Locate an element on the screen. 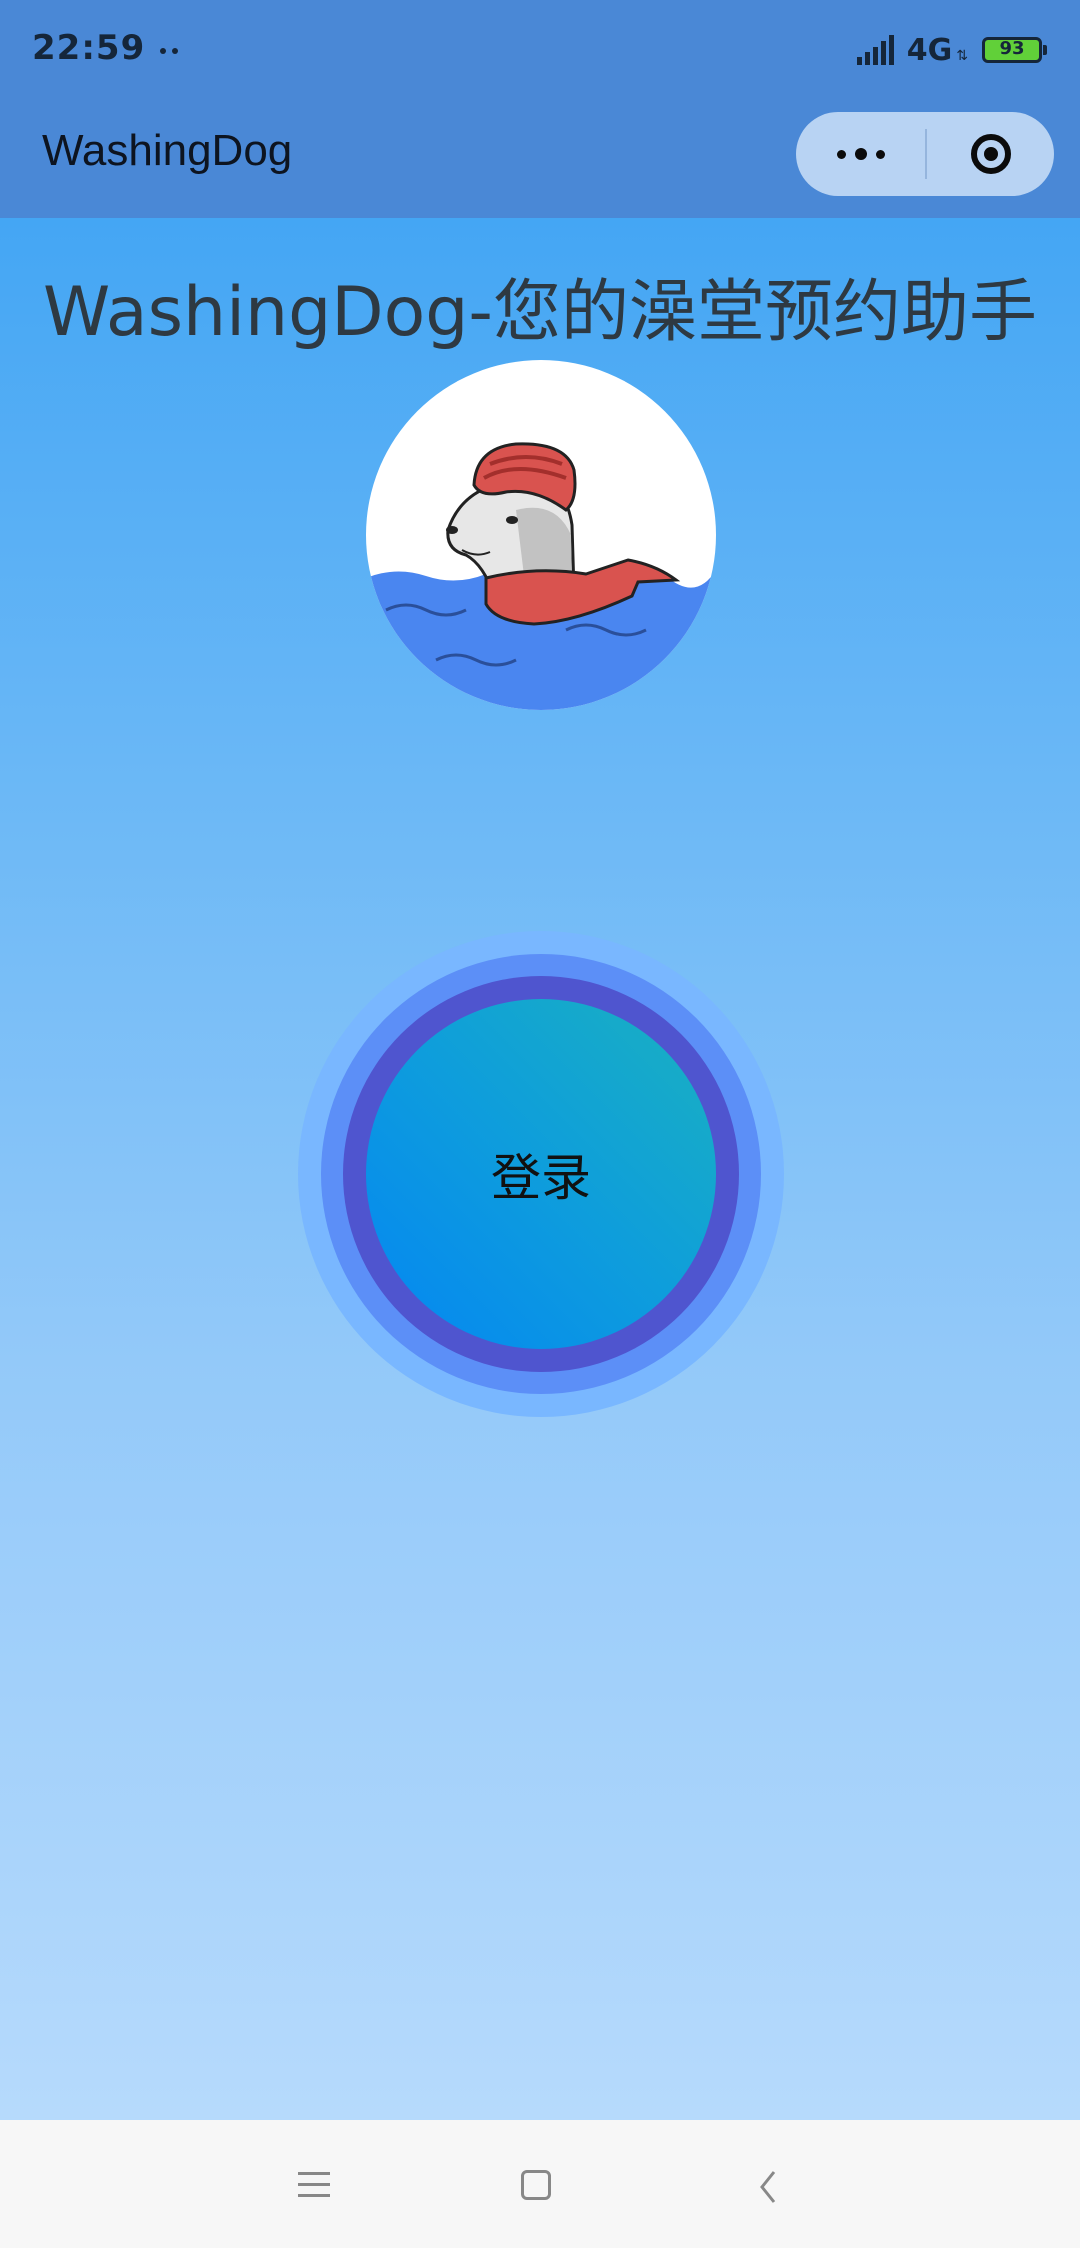  system-nav-bar is located at coordinates (540, 2184).